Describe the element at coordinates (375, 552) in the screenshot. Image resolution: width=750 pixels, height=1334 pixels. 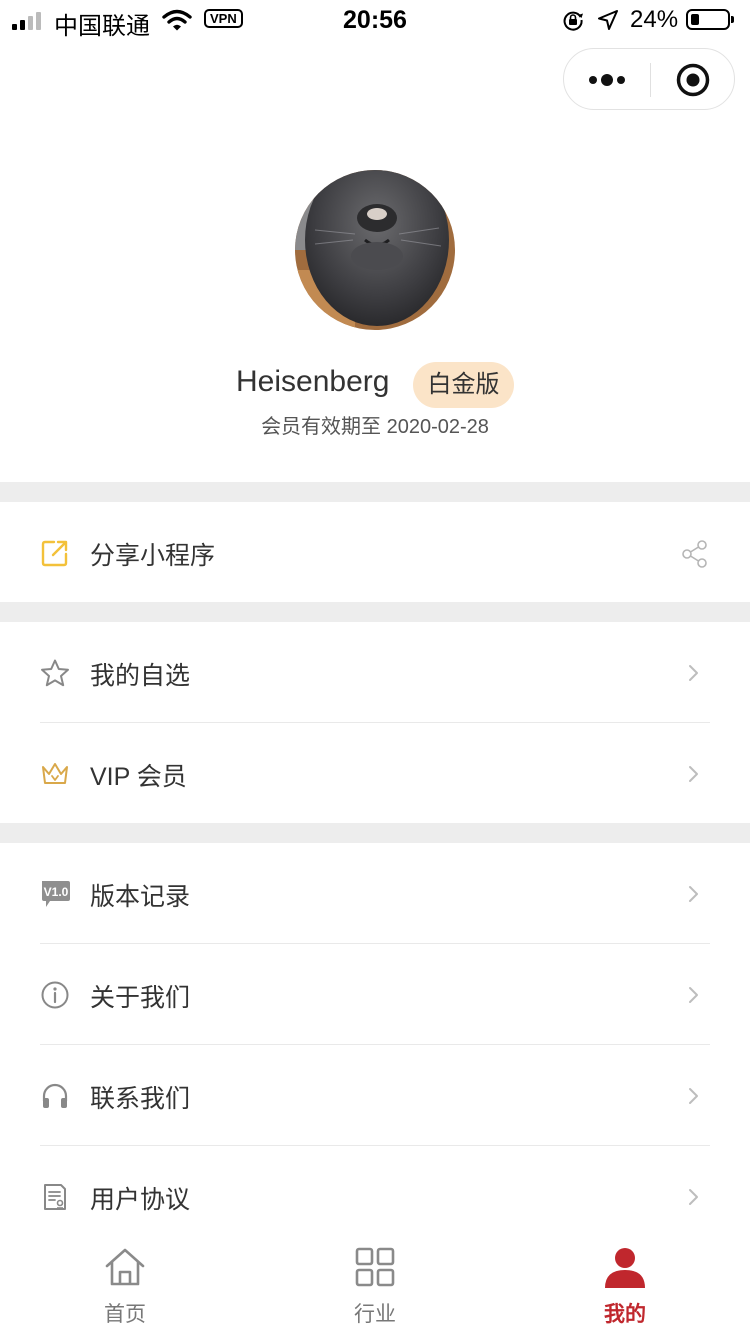
I see `menu-item-share-miniprogram: 分享小程序` at that location.